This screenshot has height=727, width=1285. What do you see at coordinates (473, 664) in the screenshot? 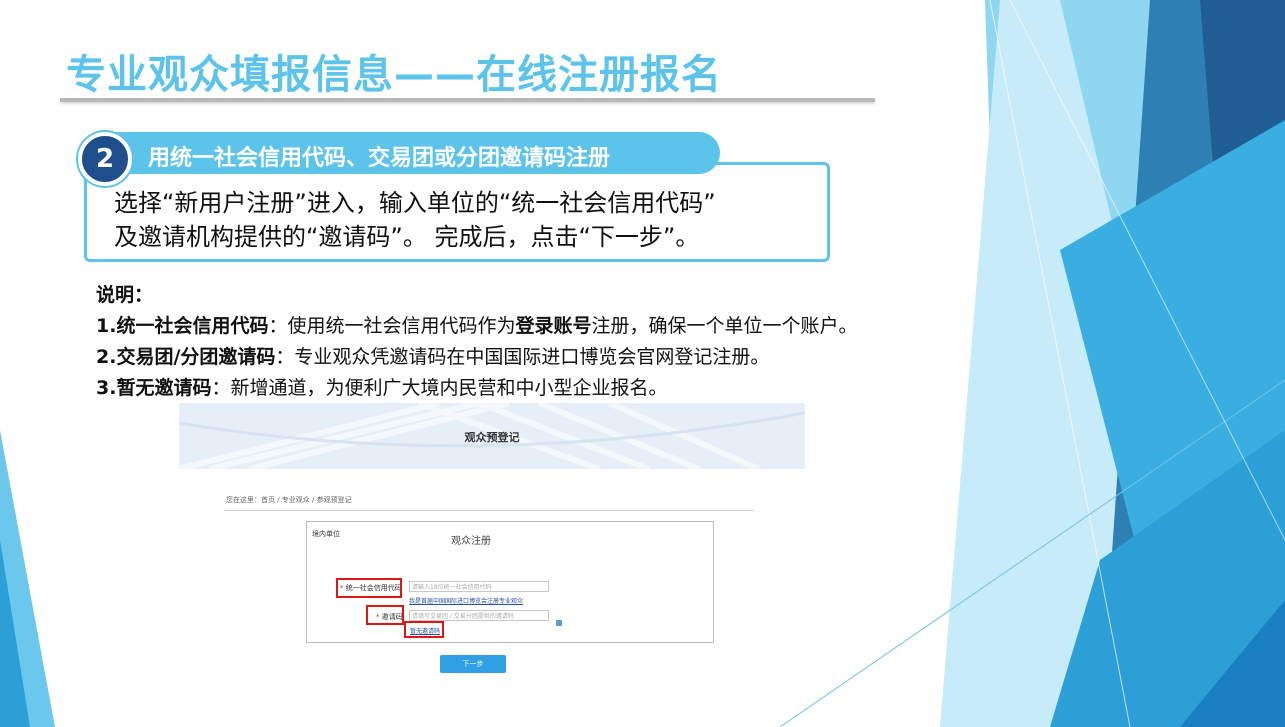
I see `next-step-button: 下一步` at bounding box center [473, 664].